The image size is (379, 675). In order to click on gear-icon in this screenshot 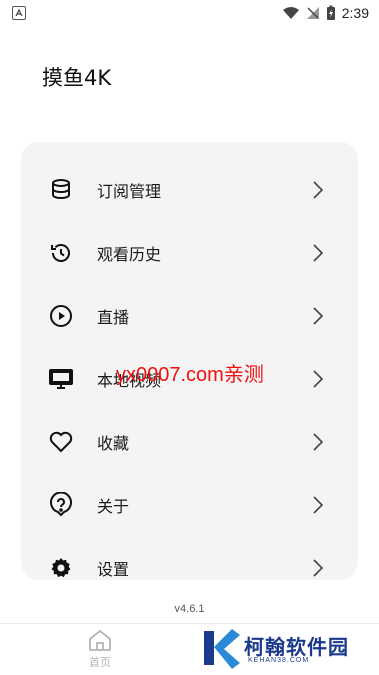, I will do `click(61, 568)`.